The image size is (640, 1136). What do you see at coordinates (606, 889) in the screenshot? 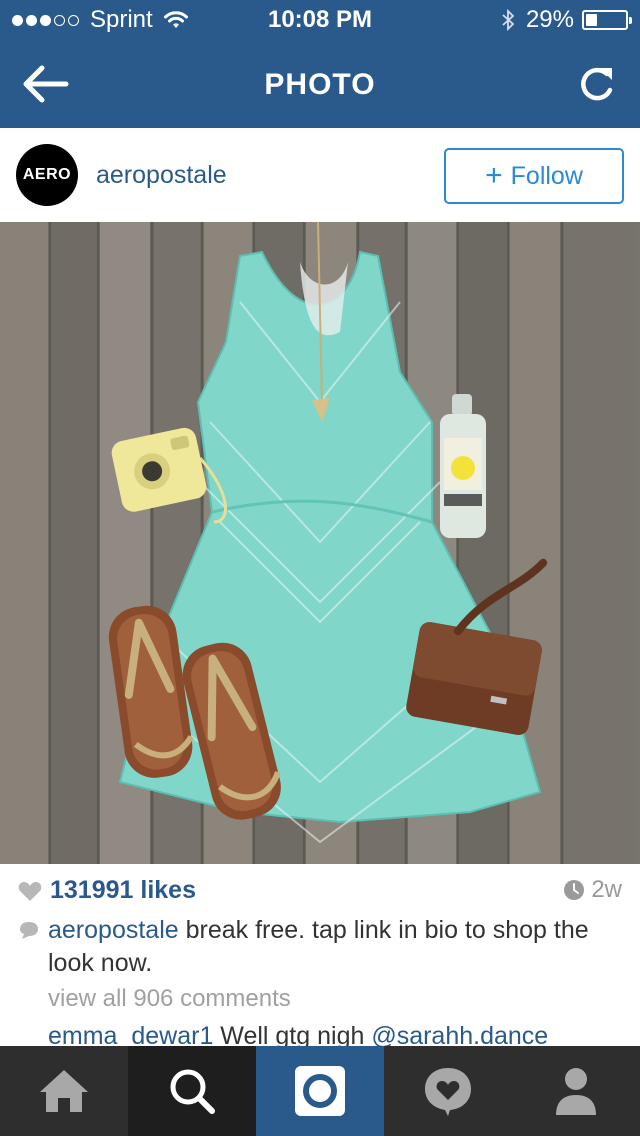
I see `post-age-label: 2w` at bounding box center [606, 889].